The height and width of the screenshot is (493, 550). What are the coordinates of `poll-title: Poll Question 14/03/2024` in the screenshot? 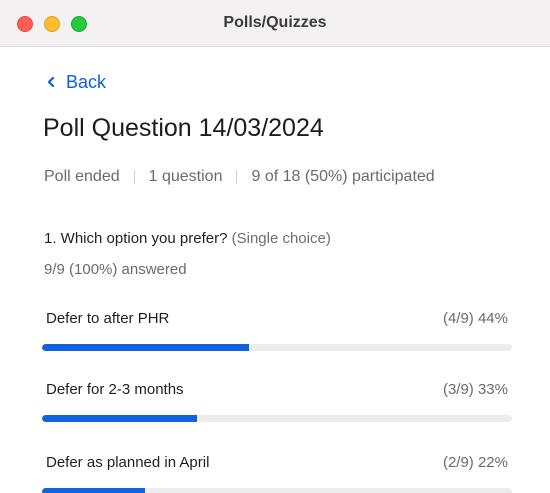 It's located at (183, 128).